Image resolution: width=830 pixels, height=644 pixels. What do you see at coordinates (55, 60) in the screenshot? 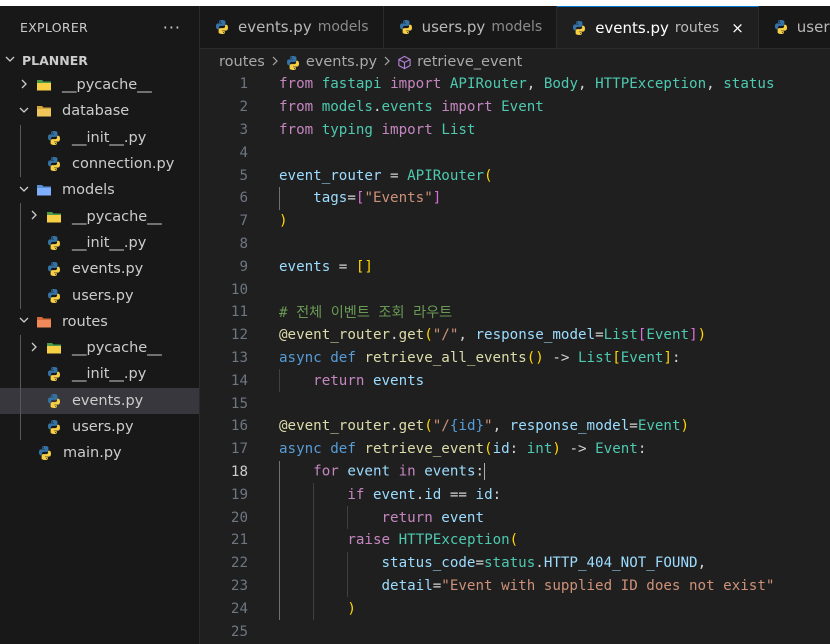
I see `workspace-root-label: PLANNER` at bounding box center [55, 60].